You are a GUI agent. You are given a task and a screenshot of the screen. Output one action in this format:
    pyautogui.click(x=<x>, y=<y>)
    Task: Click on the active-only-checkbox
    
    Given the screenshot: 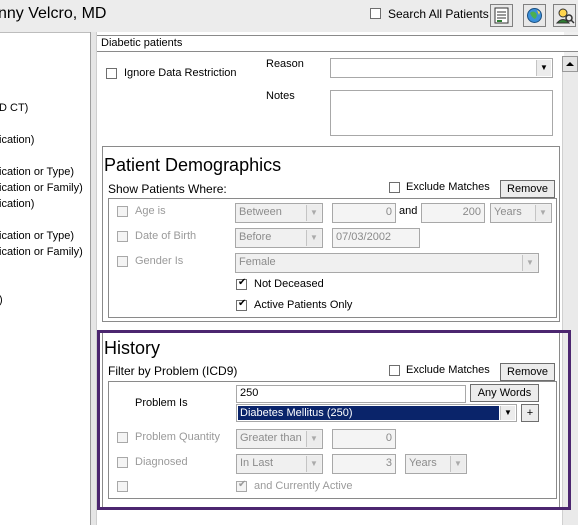 What is the action you would take?
    pyautogui.click(x=241, y=304)
    